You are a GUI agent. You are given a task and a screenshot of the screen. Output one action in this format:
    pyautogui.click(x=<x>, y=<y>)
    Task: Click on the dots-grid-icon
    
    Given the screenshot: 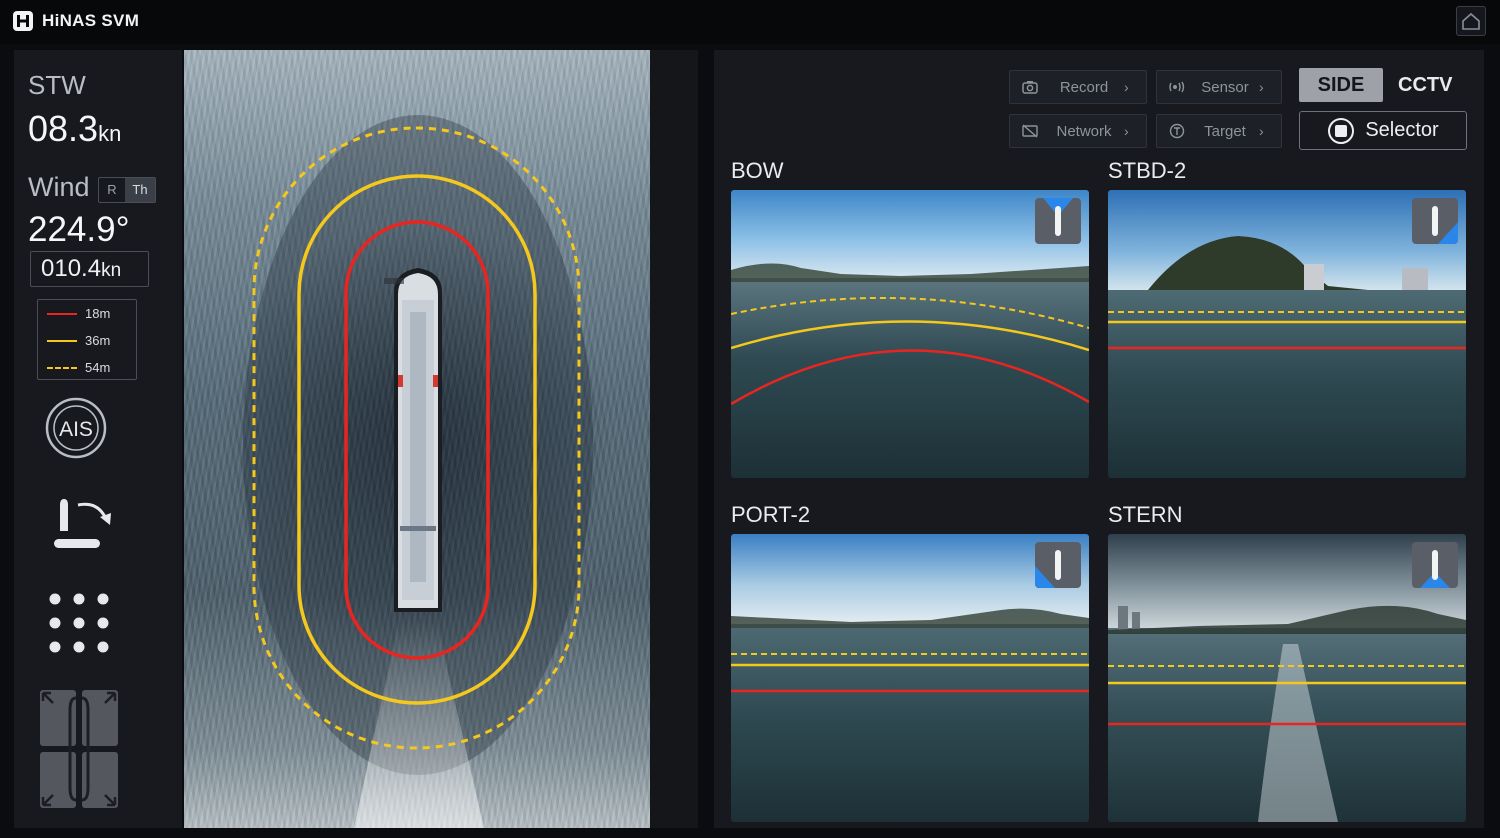 What is the action you would take?
    pyautogui.click(x=79, y=623)
    